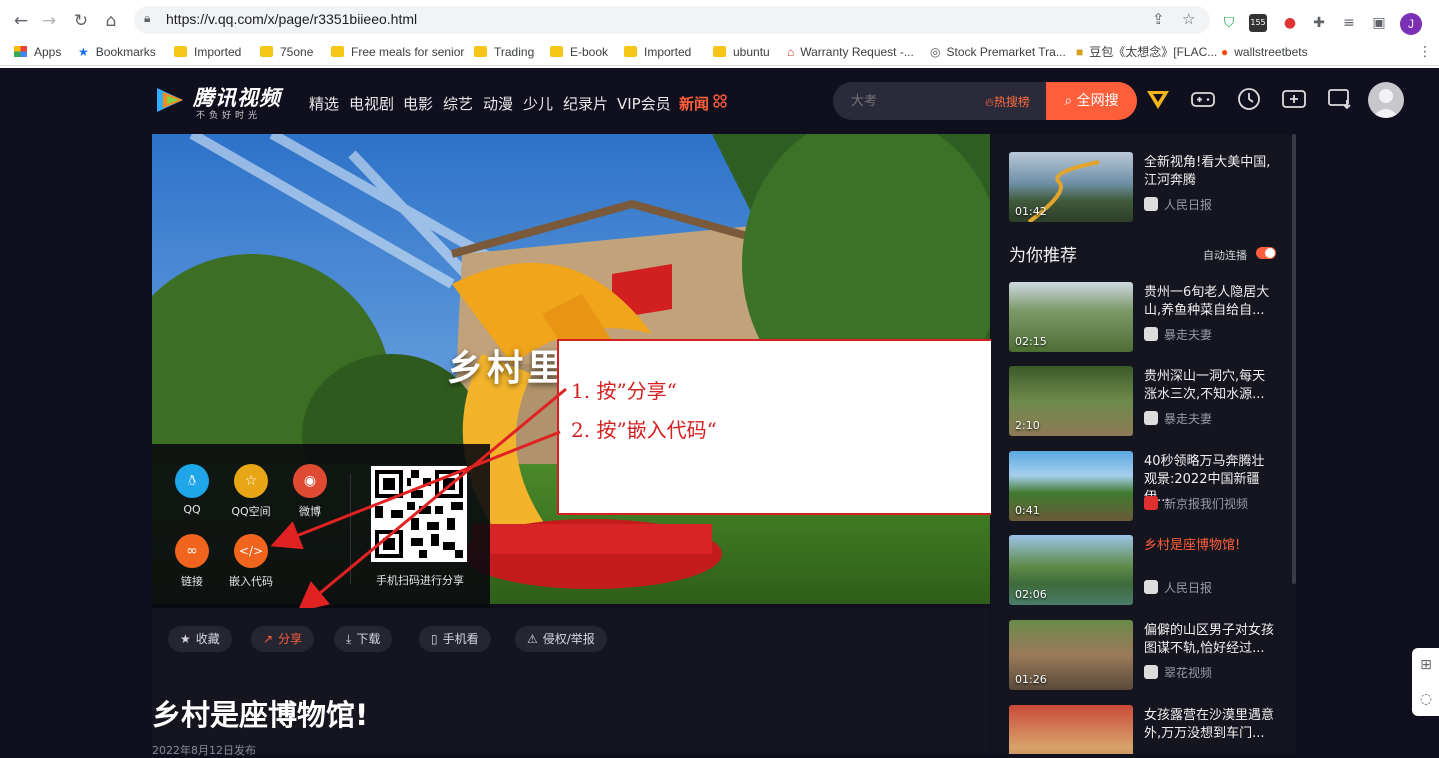 The height and width of the screenshot is (758, 1439). What do you see at coordinates (111, 21) in the screenshot?
I see `home-icon: ⌂` at bounding box center [111, 21].